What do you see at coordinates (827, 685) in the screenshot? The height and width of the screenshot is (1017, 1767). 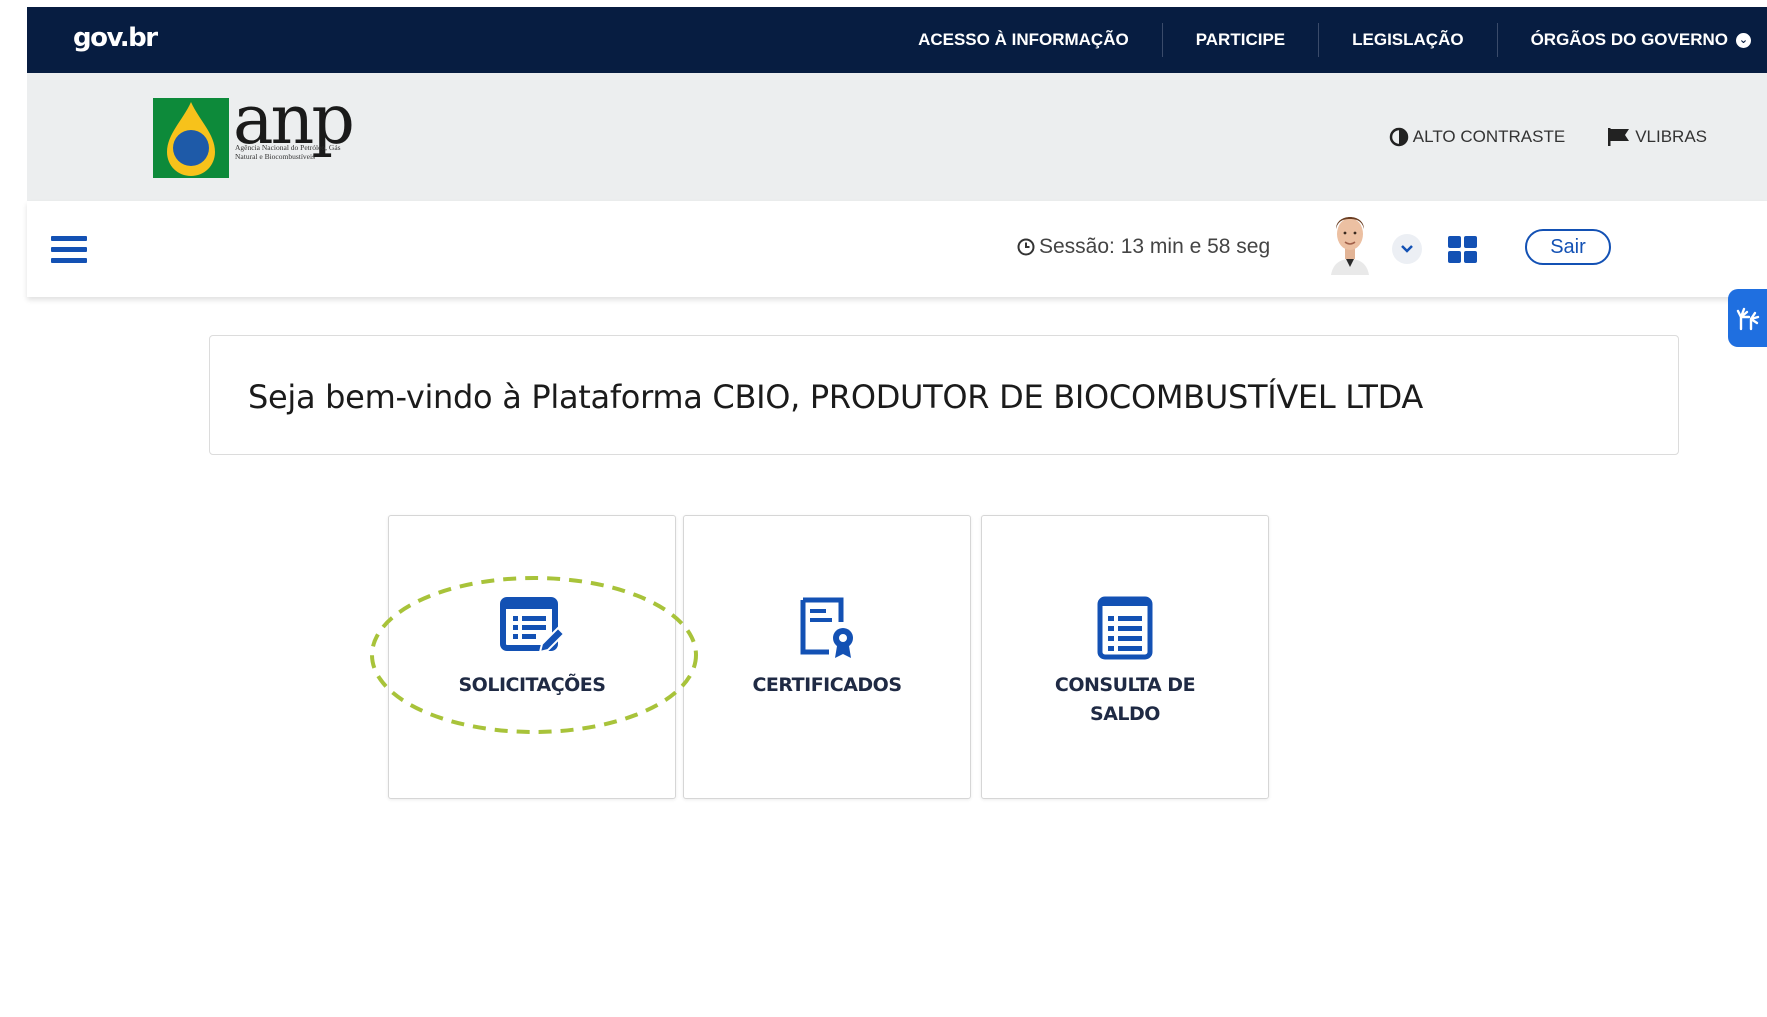 I see `tile-label: CERTIFICADOS` at bounding box center [827, 685].